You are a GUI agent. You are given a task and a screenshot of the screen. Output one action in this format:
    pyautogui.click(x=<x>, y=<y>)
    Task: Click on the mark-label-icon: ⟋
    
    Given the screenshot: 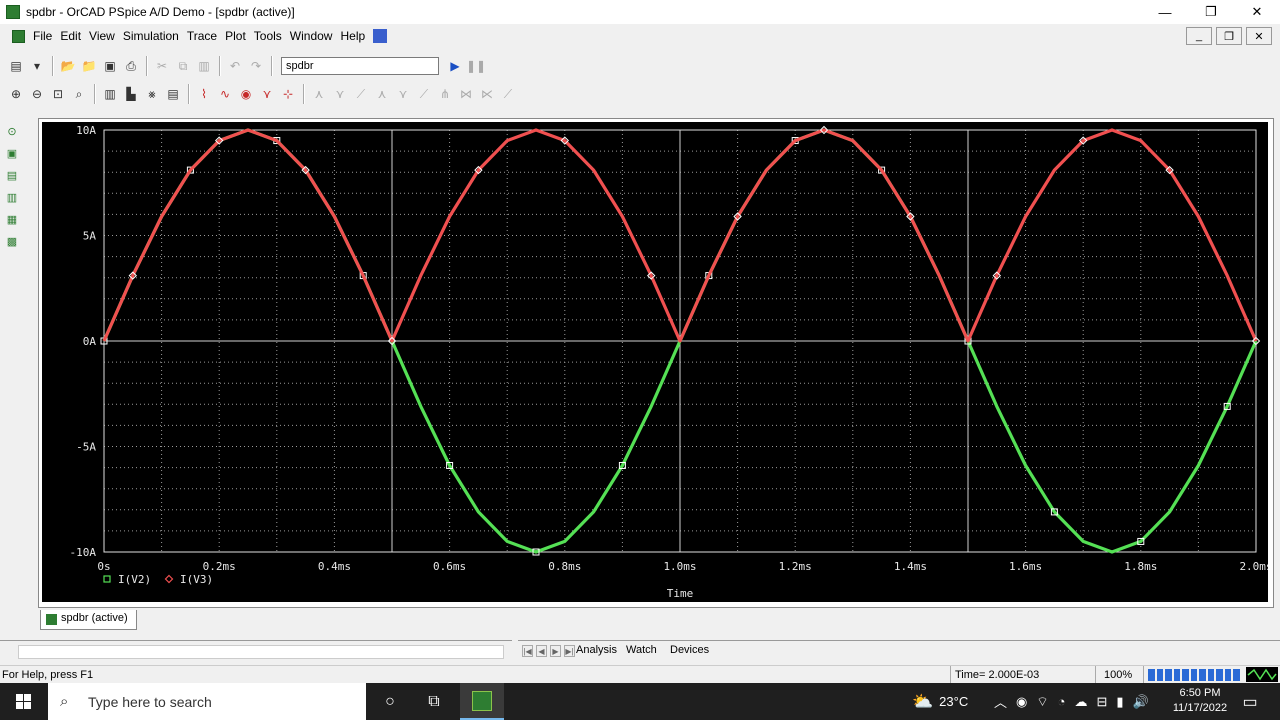 What is the action you would take?
    pyautogui.click(x=508, y=94)
    